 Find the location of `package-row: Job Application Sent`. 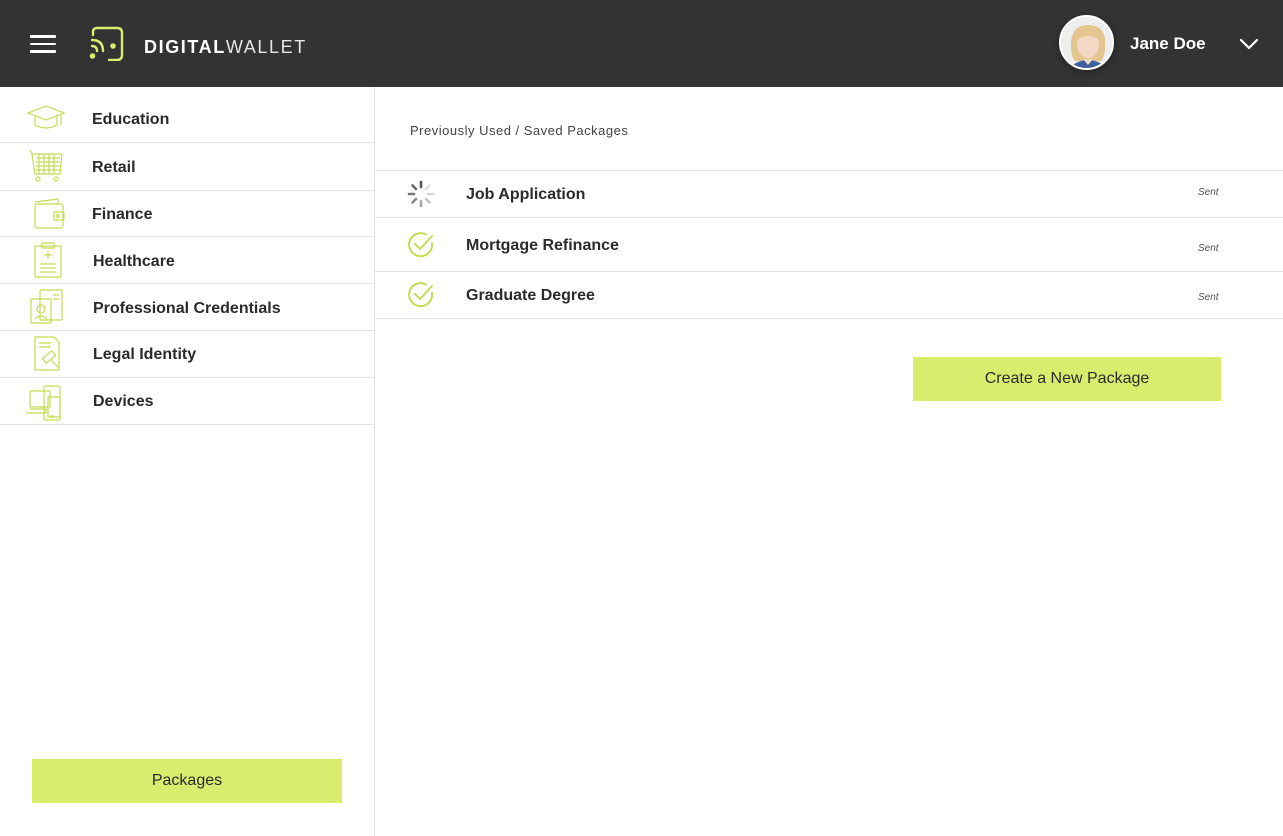

package-row: Job Application Sent is located at coordinates (829, 194).